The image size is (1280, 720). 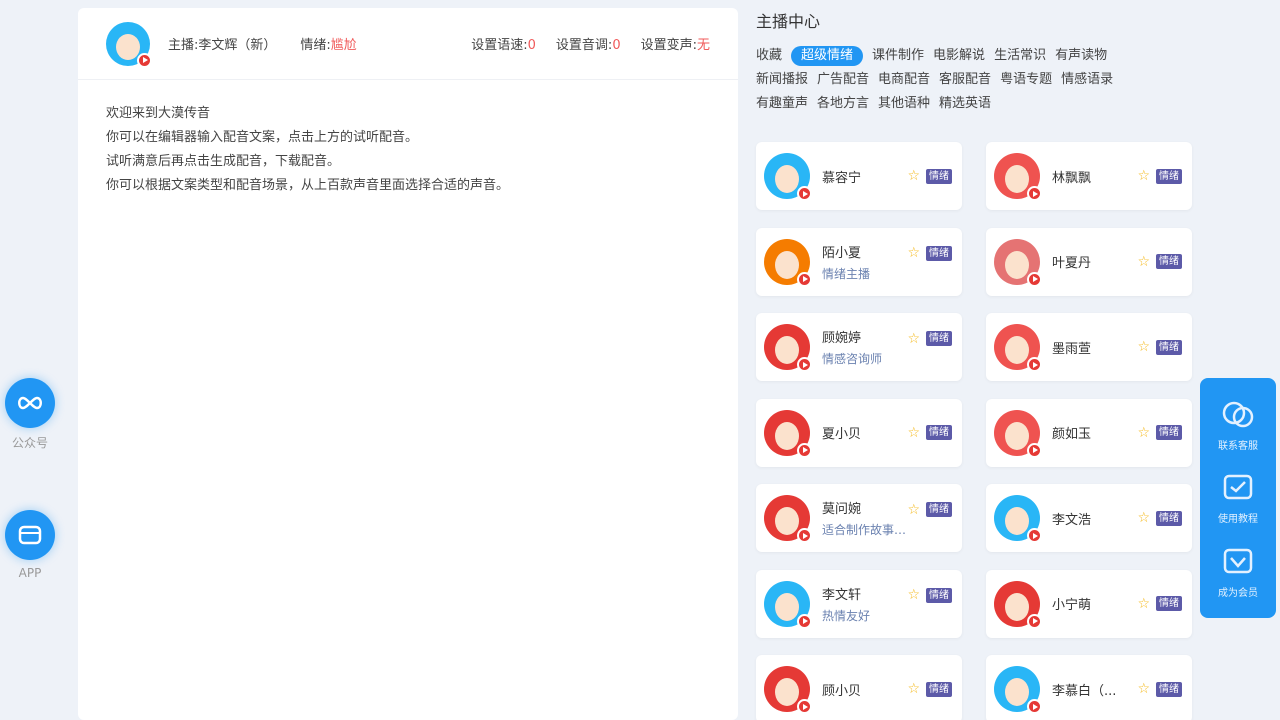 What do you see at coordinates (843, 80) in the screenshot?
I see `category-tab: 广告配音` at bounding box center [843, 80].